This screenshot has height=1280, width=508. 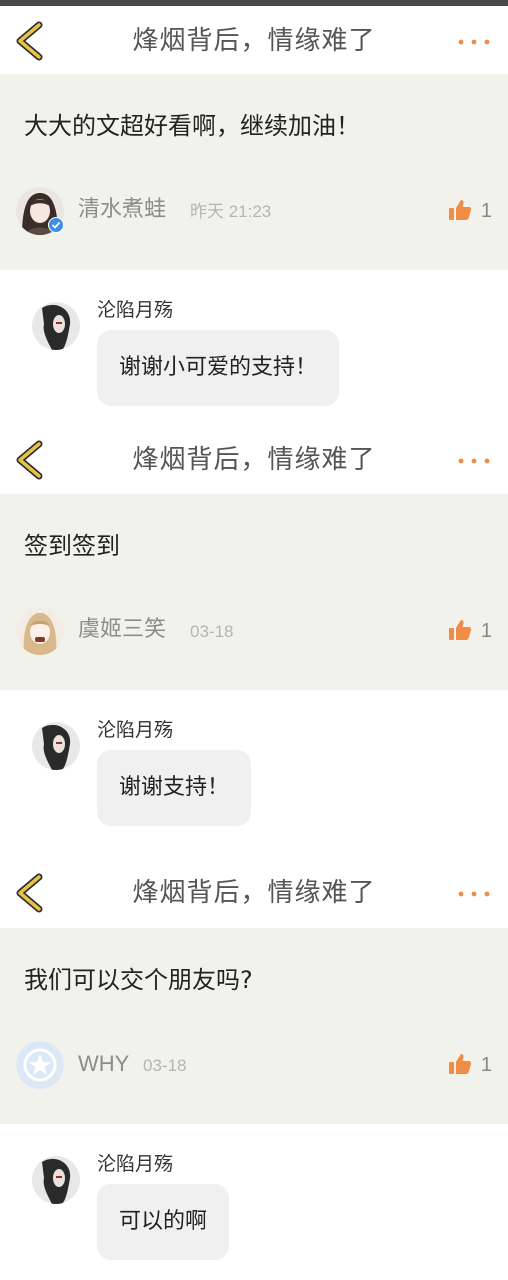 I want to click on verified-badge-icon, so click(x=56, y=225).